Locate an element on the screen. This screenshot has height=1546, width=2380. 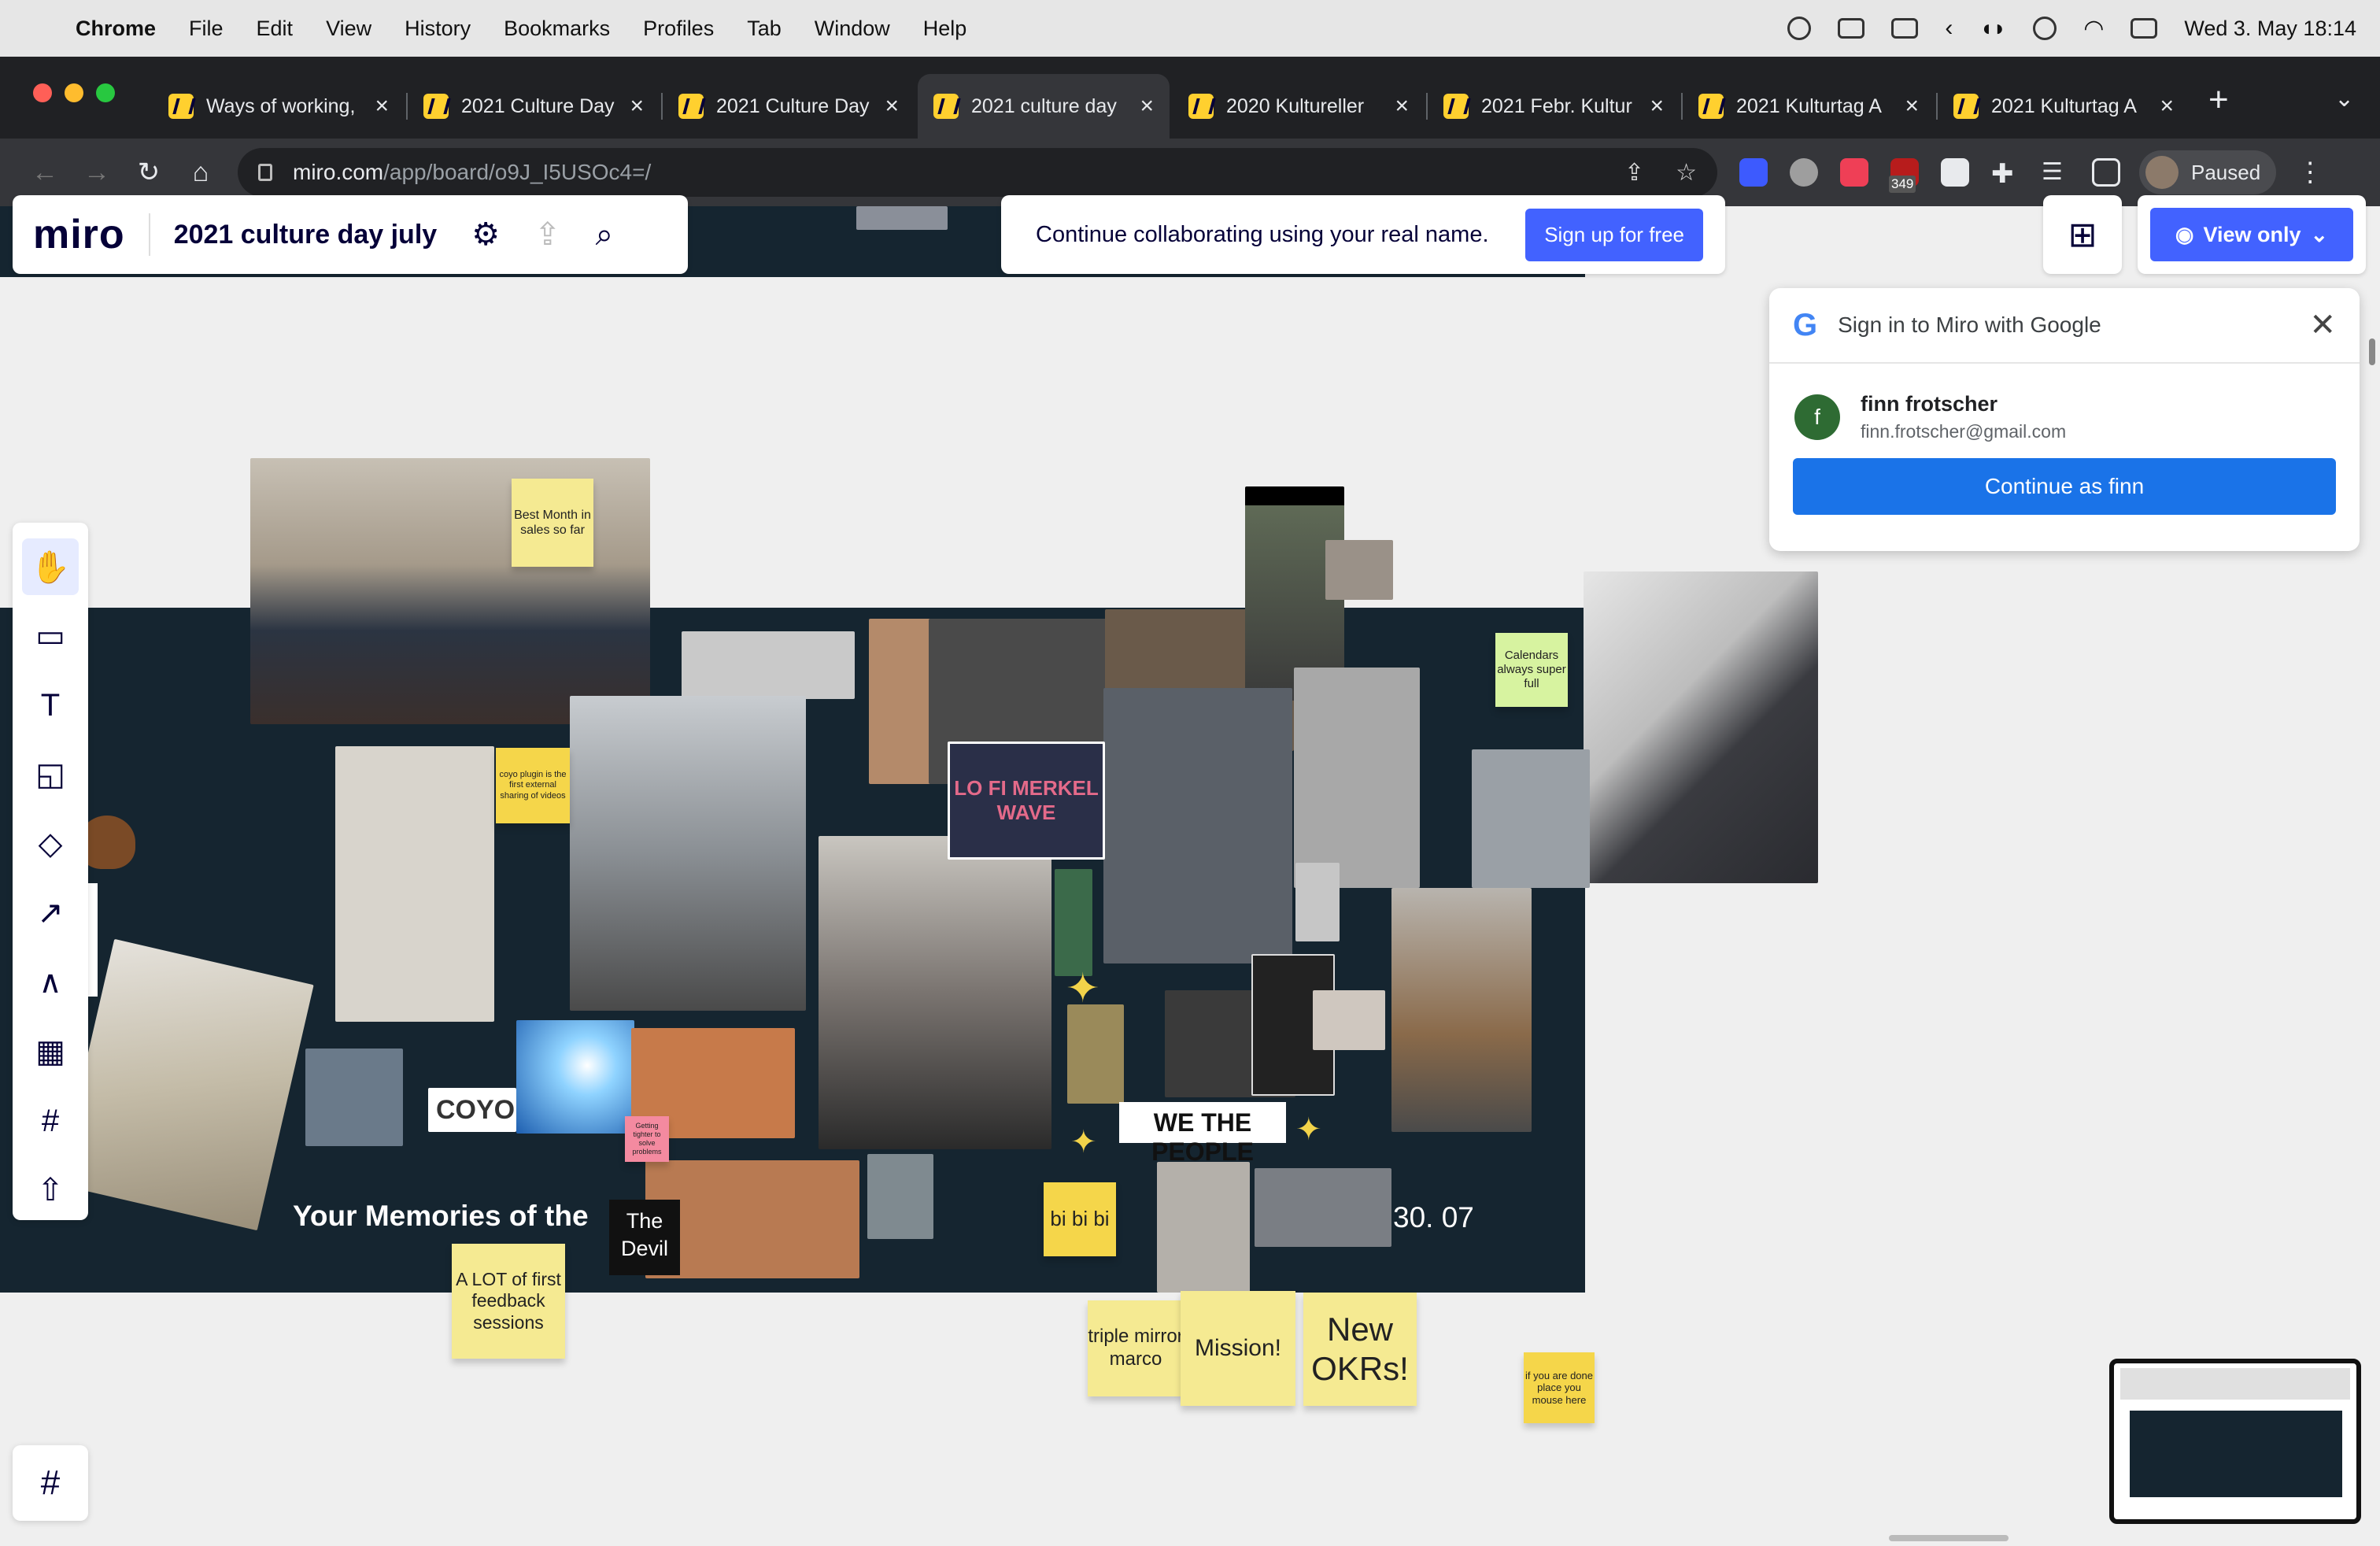
menu-window: Window is located at coordinates (852, 29).